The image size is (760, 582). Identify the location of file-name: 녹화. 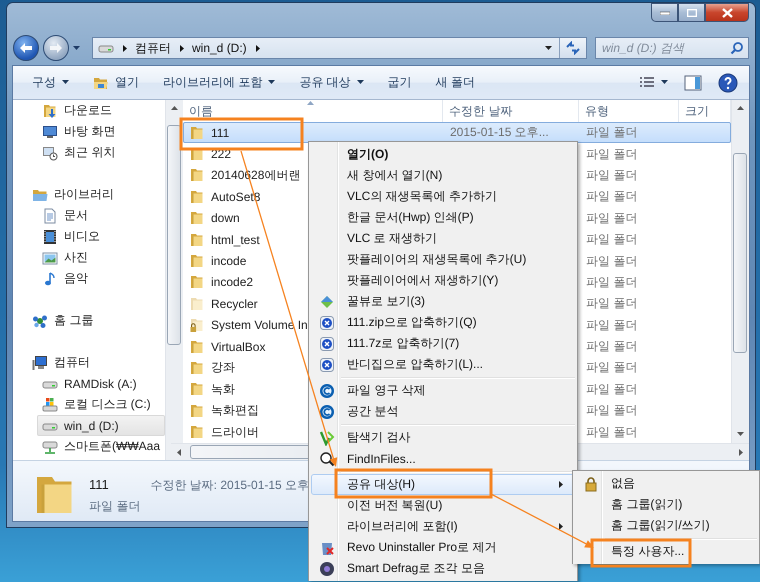
(223, 389).